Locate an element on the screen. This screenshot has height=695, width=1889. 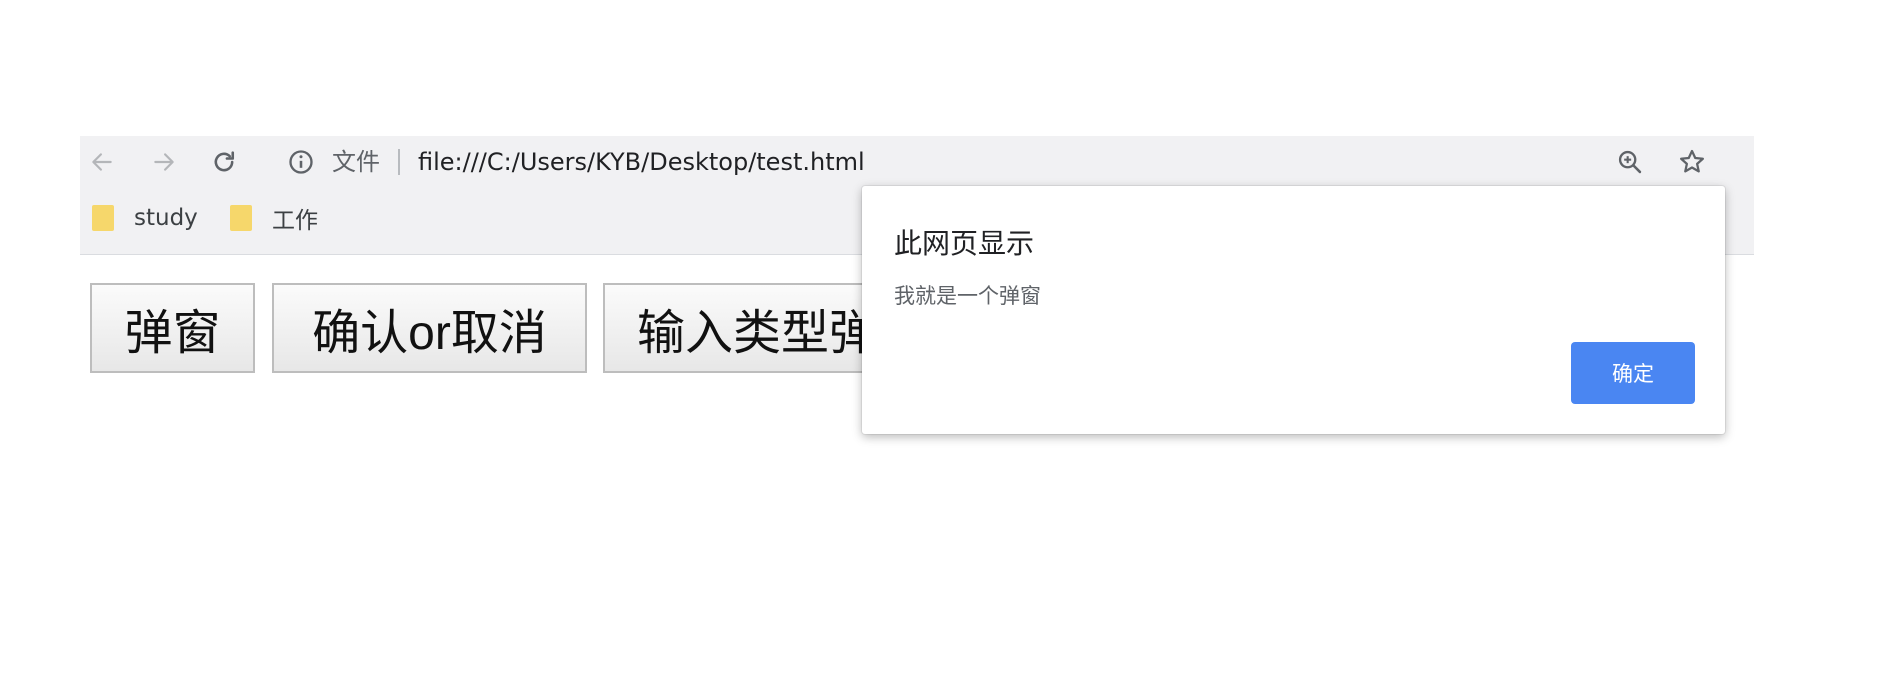
back-button is located at coordinates (102, 162).